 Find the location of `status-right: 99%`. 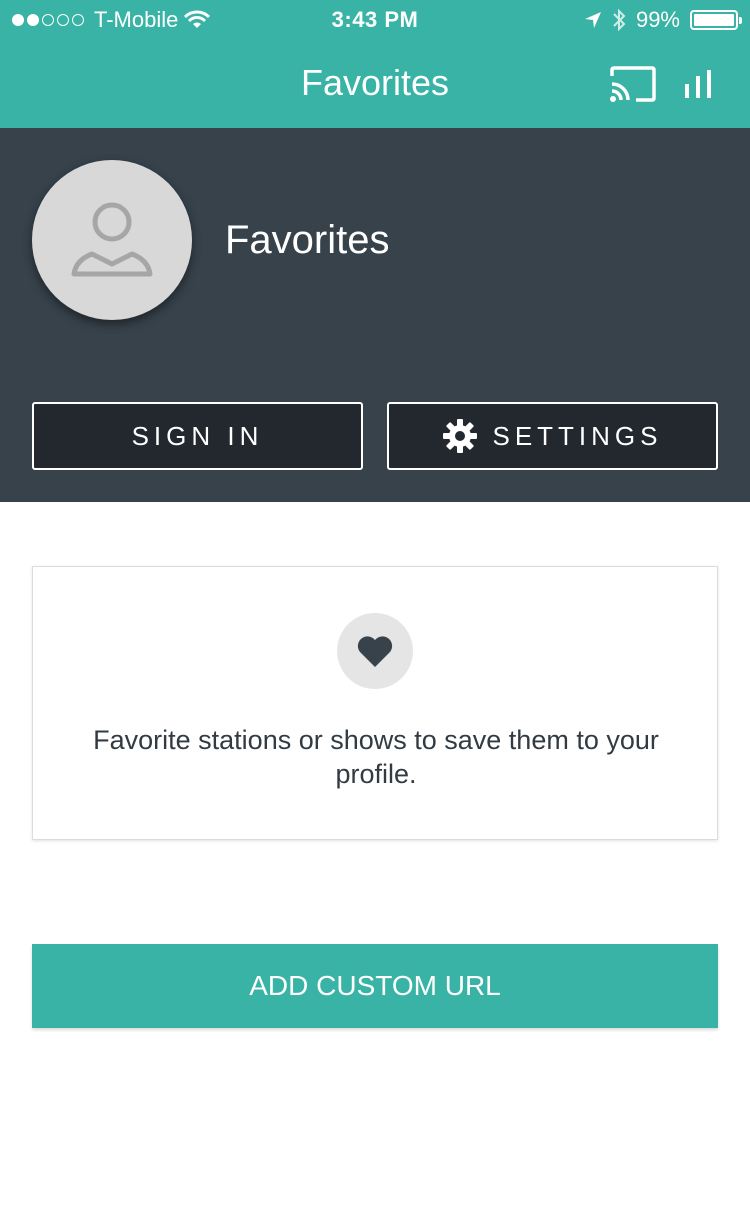

status-right: 99% is located at coordinates (663, 20).